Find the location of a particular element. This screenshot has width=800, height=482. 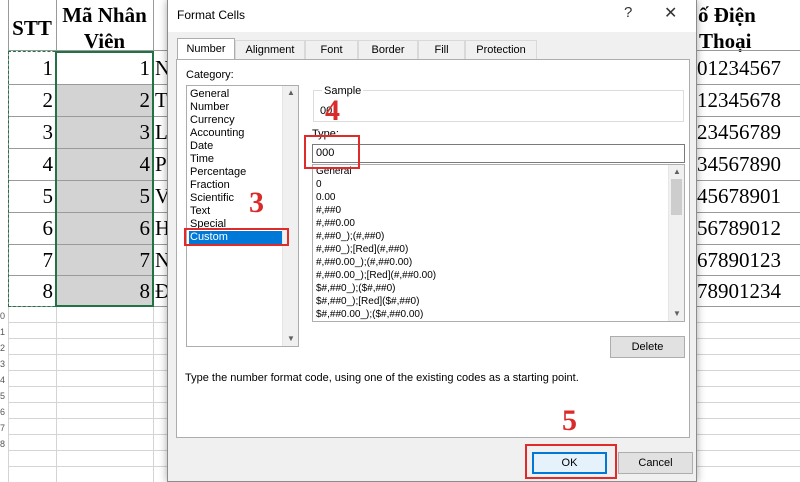

cell-ho-ten: P is located at coordinates (161, 164).